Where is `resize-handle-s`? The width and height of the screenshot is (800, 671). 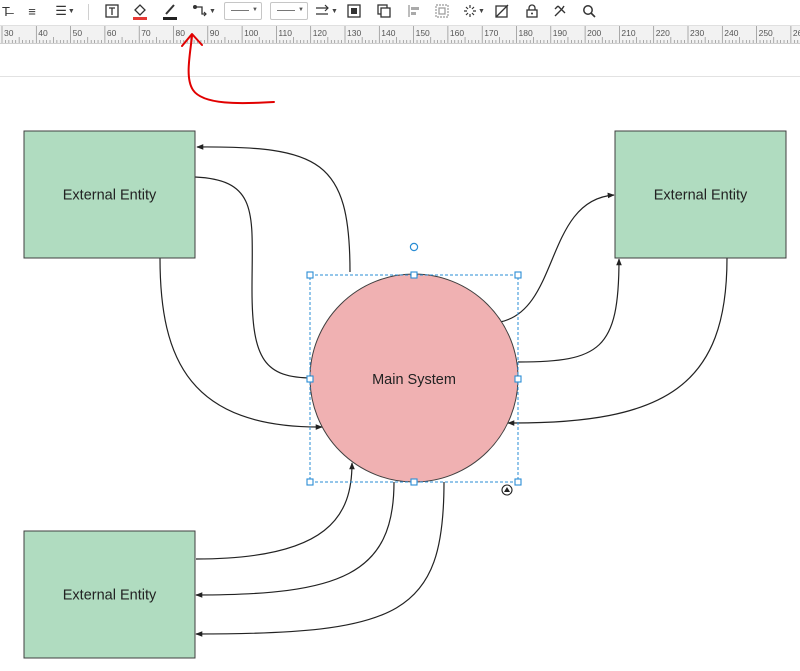
resize-handle-s is located at coordinates (414, 482).